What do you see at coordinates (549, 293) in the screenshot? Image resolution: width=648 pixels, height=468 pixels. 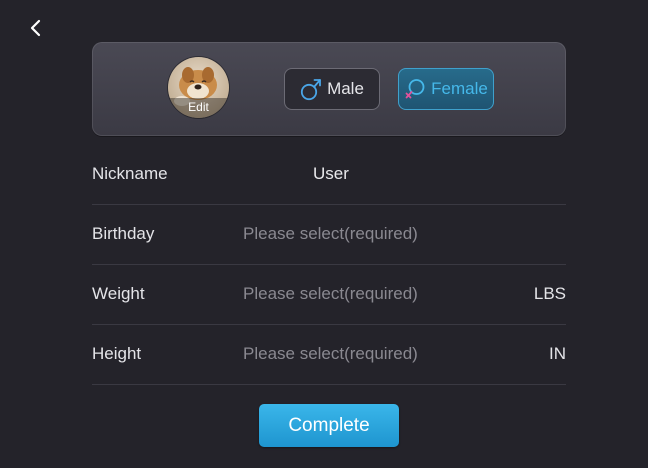 I see `weight-unit: LBS` at bounding box center [549, 293].